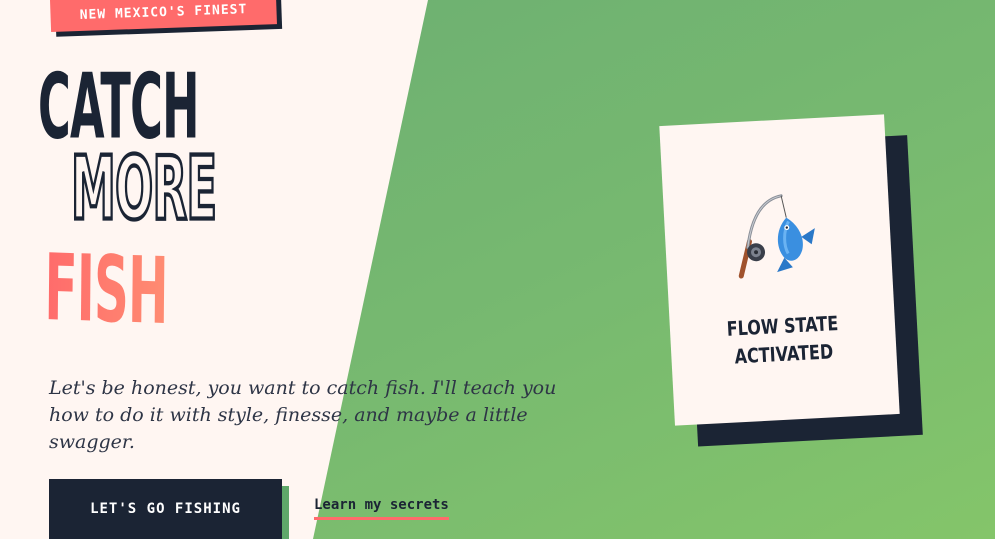 Image resolution: width=995 pixels, height=539 pixels. What do you see at coordinates (776, 236) in the screenshot?
I see `fishing-pole-and-fish-icon` at bounding box center [776, 236].